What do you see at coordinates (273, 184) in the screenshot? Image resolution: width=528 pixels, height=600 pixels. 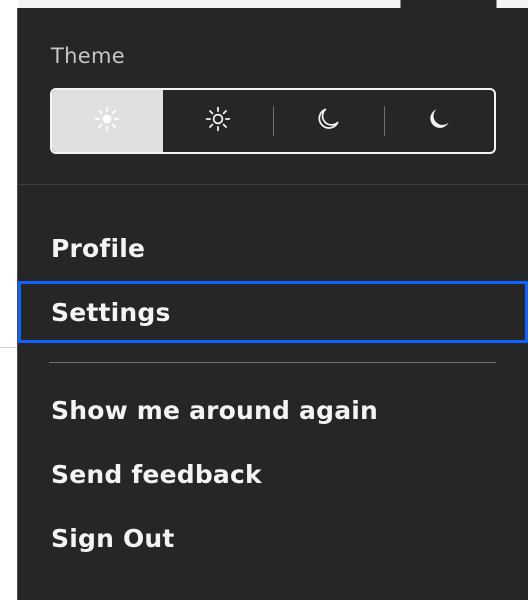 I see `section-divider` at bounding box center [273, 184].